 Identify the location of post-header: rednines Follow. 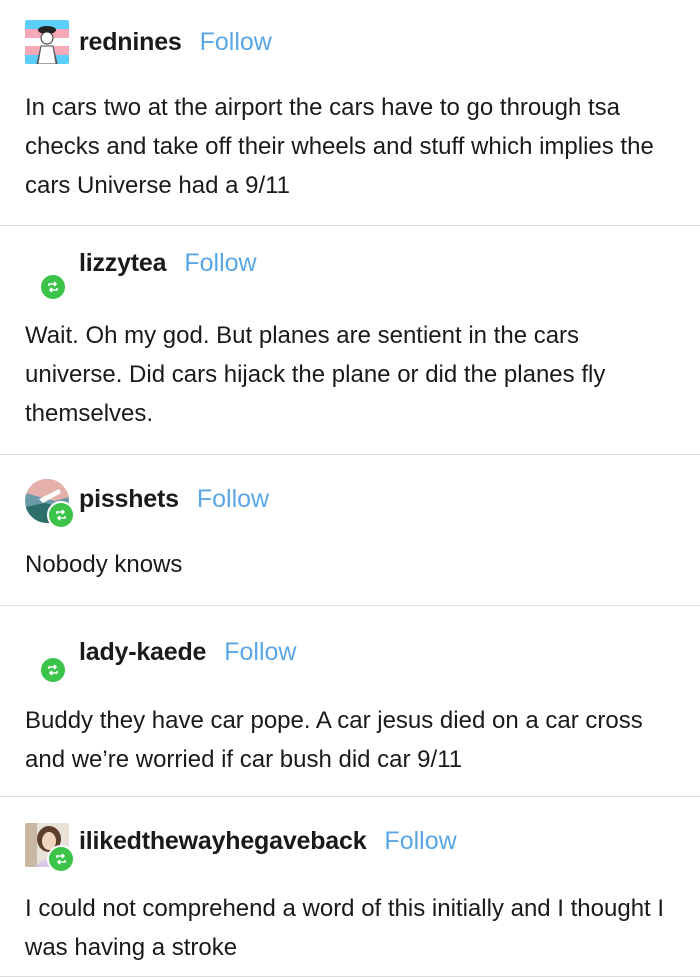
(148, 42).